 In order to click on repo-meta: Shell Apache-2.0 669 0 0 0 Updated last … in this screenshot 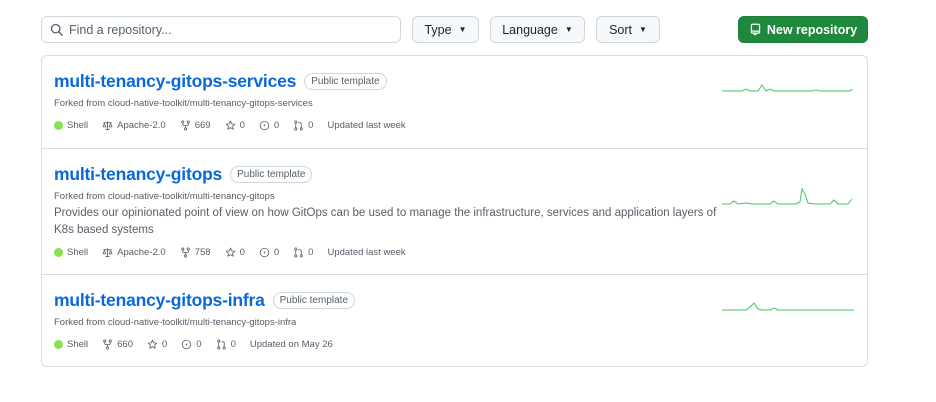, I will do `click(237, 125)`.